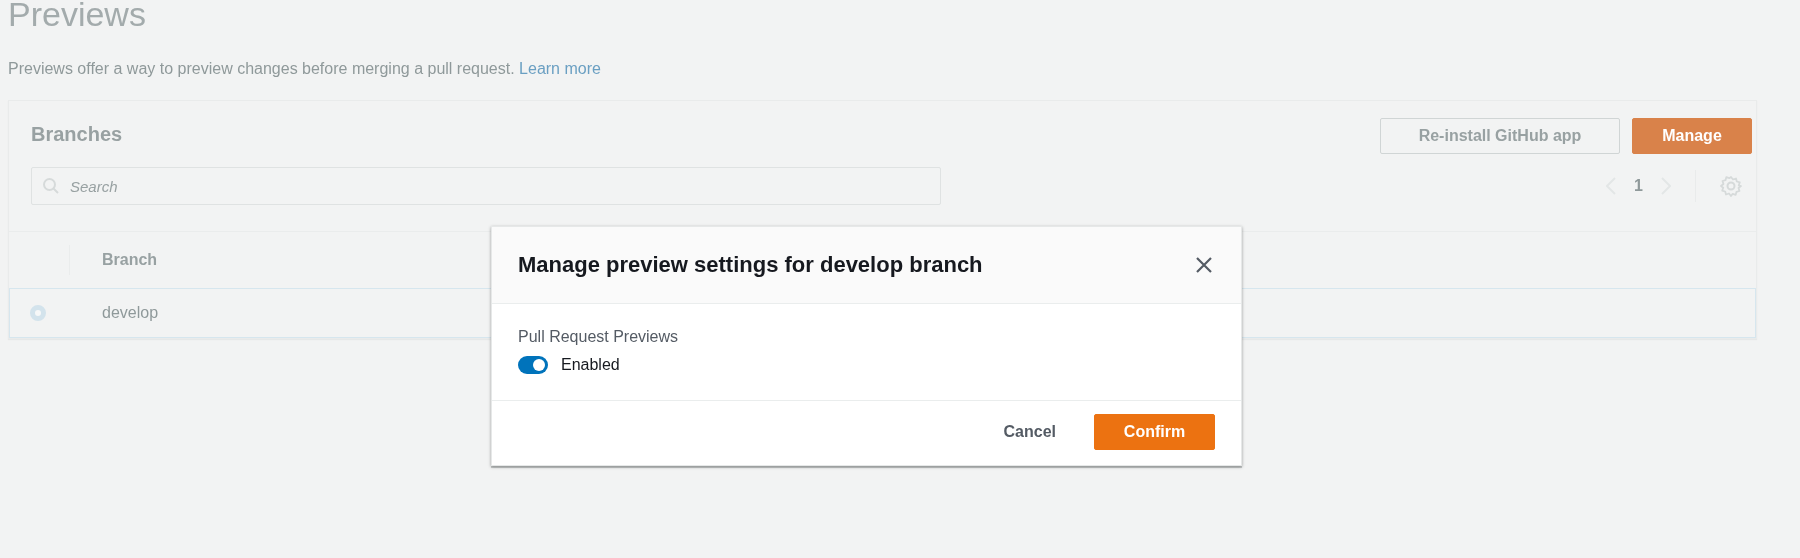 Image resolution: width=1800 pixels, height=558 pixels. Describe the element at coordinates (1154, 432) in the screenshot. I see `confirm-button: Confirm` at that location.